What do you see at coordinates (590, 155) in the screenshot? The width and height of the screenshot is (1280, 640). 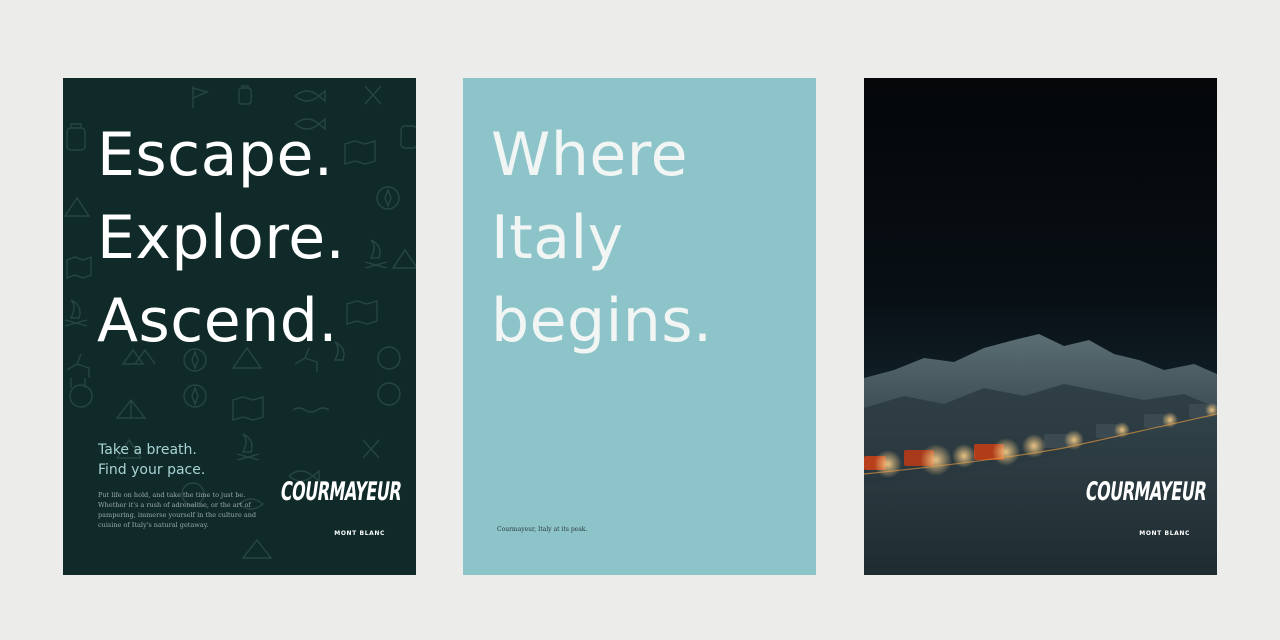 I see `headline-line: Where` at bounding box center [590, 155].